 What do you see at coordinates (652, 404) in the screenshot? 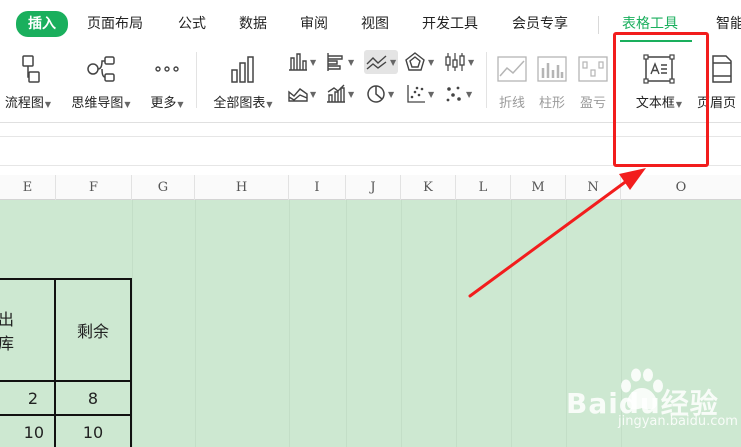
I see `watermark: Baidu经验 jingyan.baidu.com` at bounding box center [652, 404].